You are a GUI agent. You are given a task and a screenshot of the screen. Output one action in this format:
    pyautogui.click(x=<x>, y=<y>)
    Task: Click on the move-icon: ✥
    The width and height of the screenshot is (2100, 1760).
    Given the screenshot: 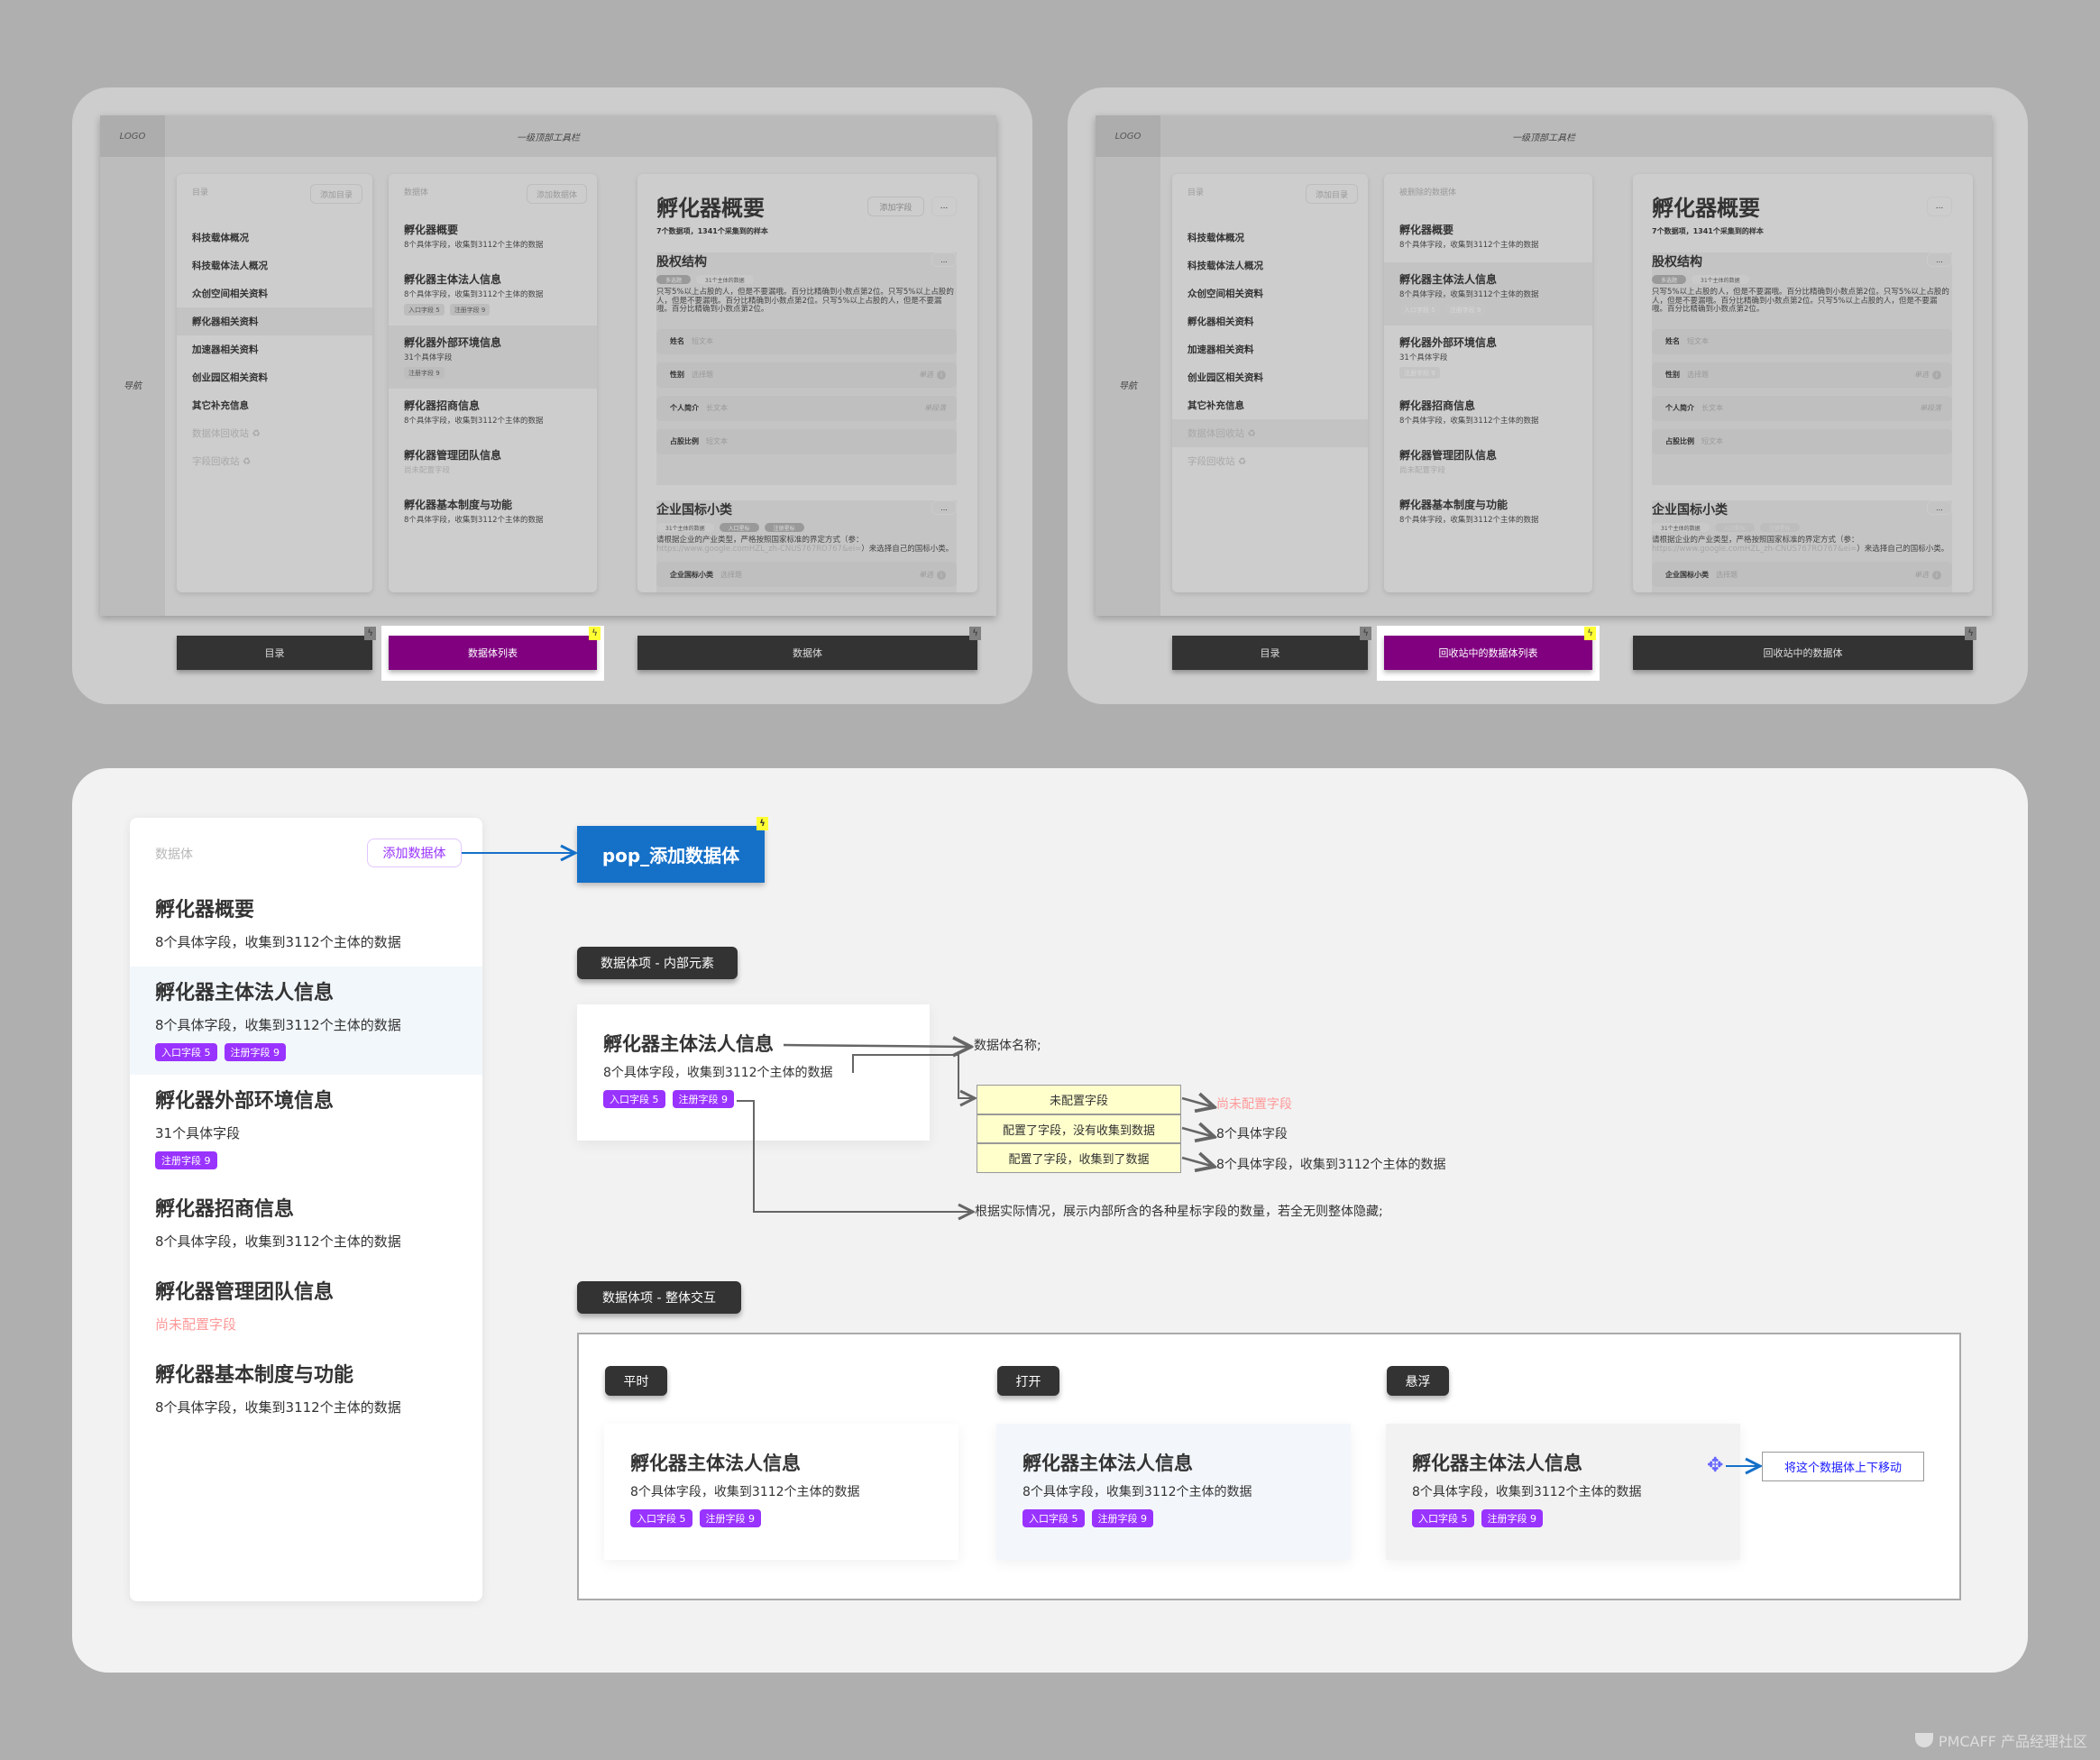 What is the action you would take?
    pyautogui.click(x=1716, y=1466)
    